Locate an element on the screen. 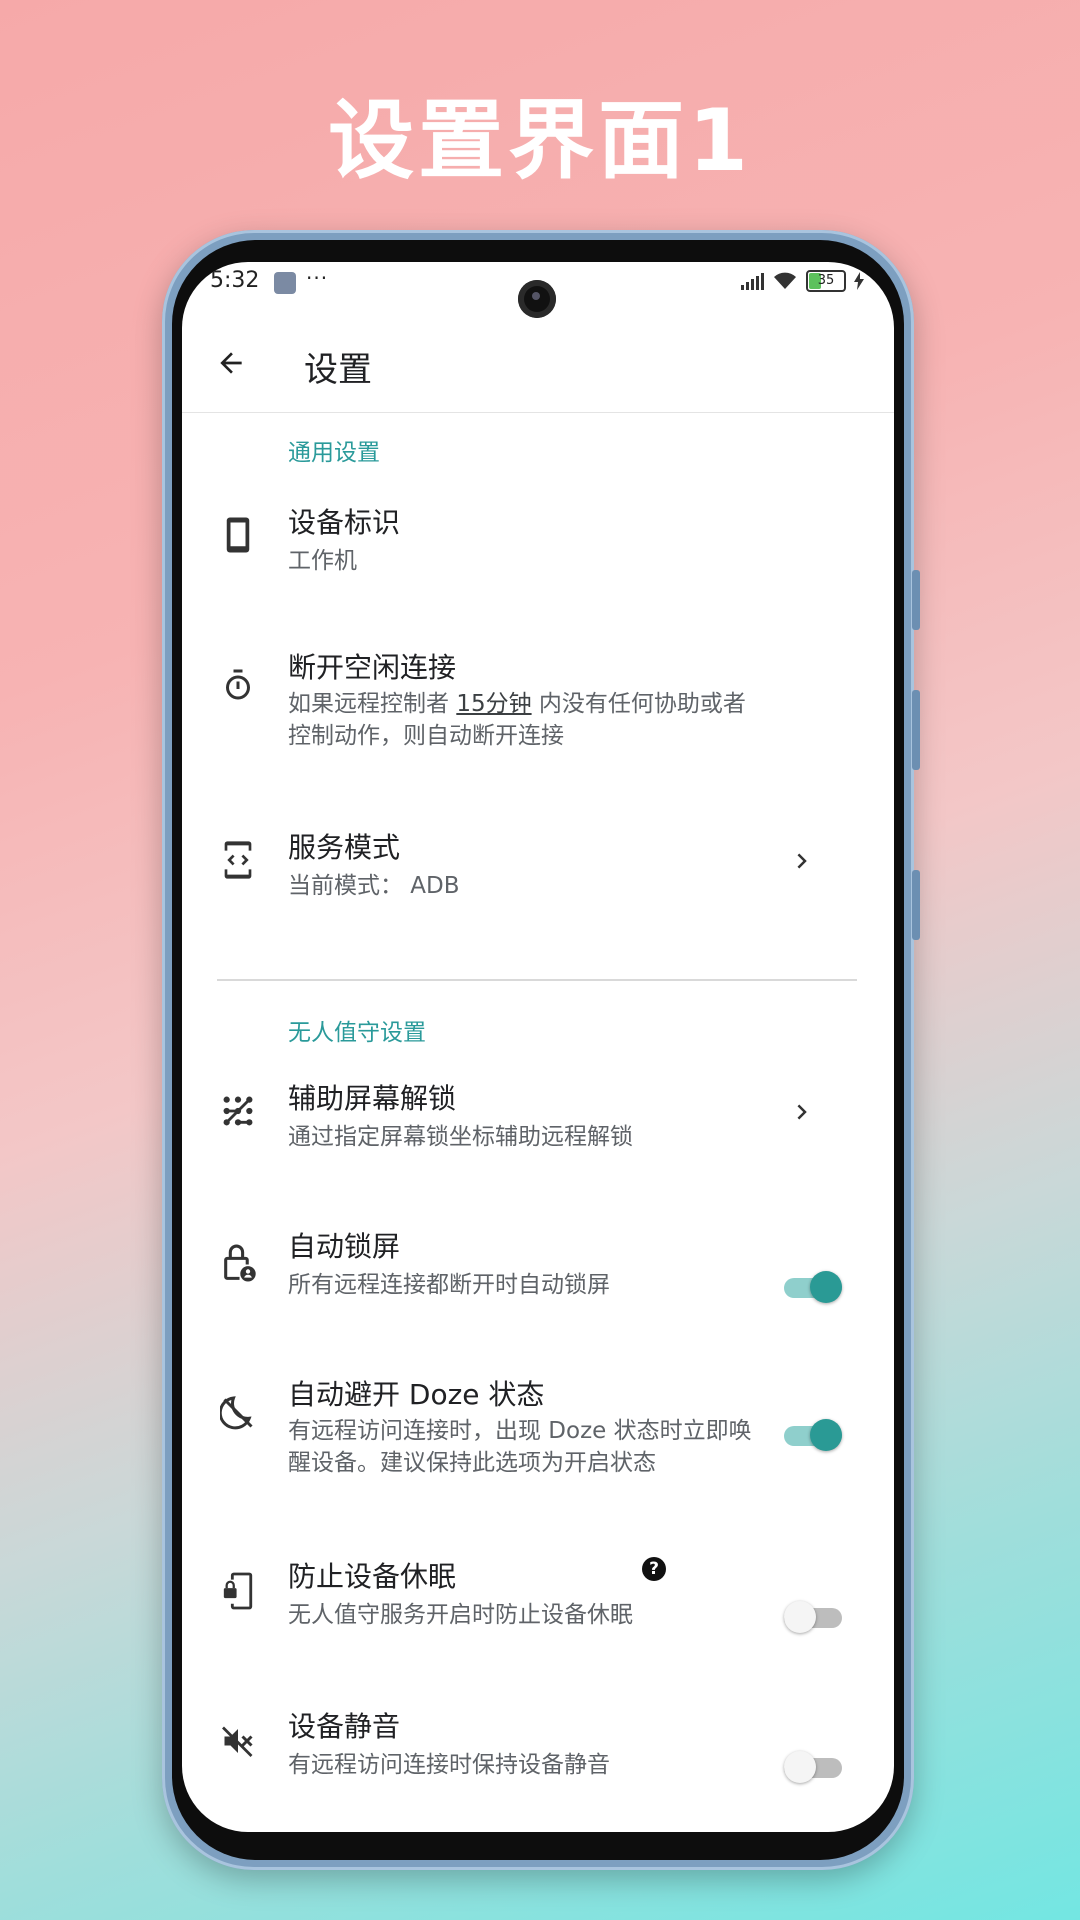  wrench-icon is located at coordinates (285, 283).